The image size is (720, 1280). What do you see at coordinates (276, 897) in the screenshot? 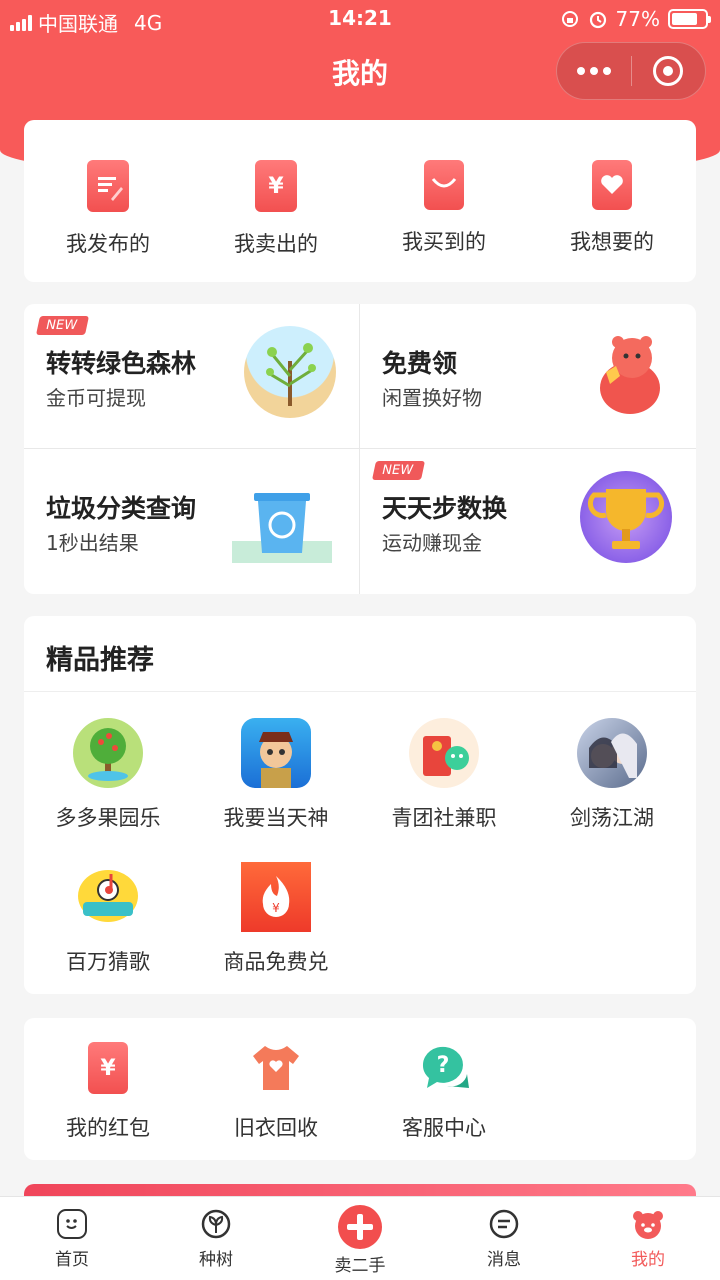
I see `flame-yuan-icon: ¥` at bounding box center [276, 897].